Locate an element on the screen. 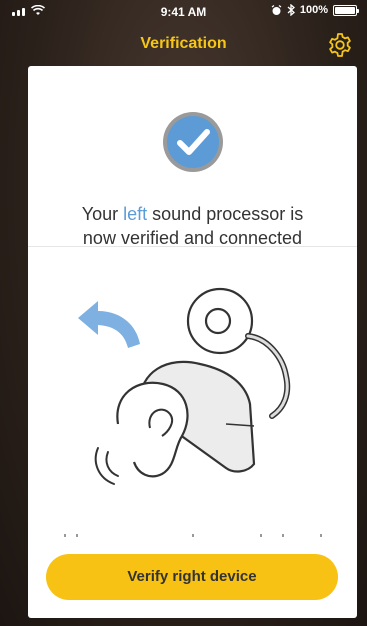  status-right: 100% is located at coordinates (315, 10).